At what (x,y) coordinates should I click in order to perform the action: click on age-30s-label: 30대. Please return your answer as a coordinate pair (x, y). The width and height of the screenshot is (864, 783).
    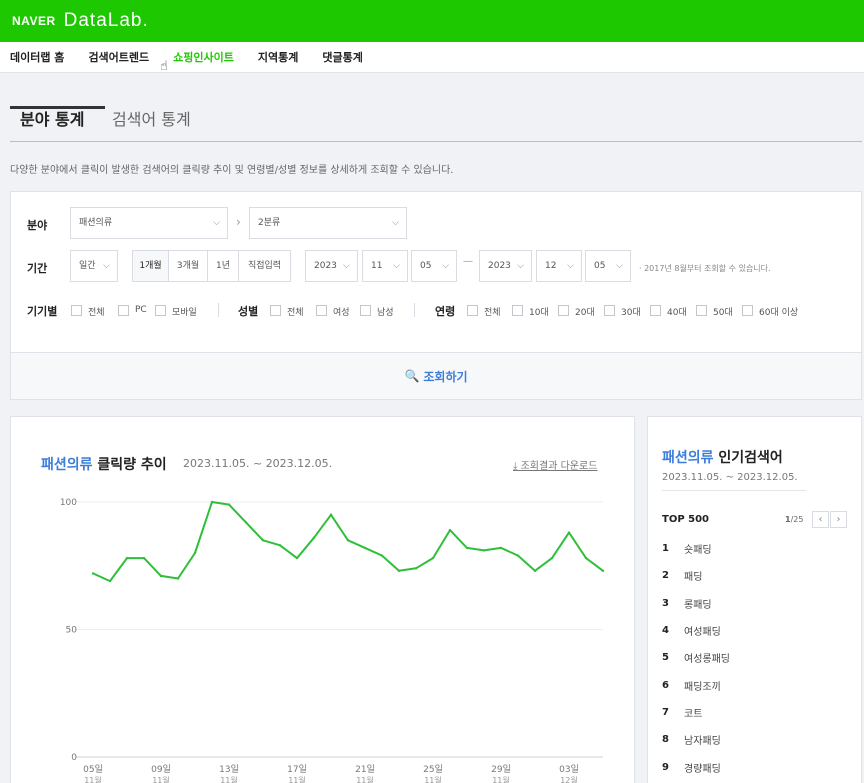
    Looking at the image, I should click on (631, 313).